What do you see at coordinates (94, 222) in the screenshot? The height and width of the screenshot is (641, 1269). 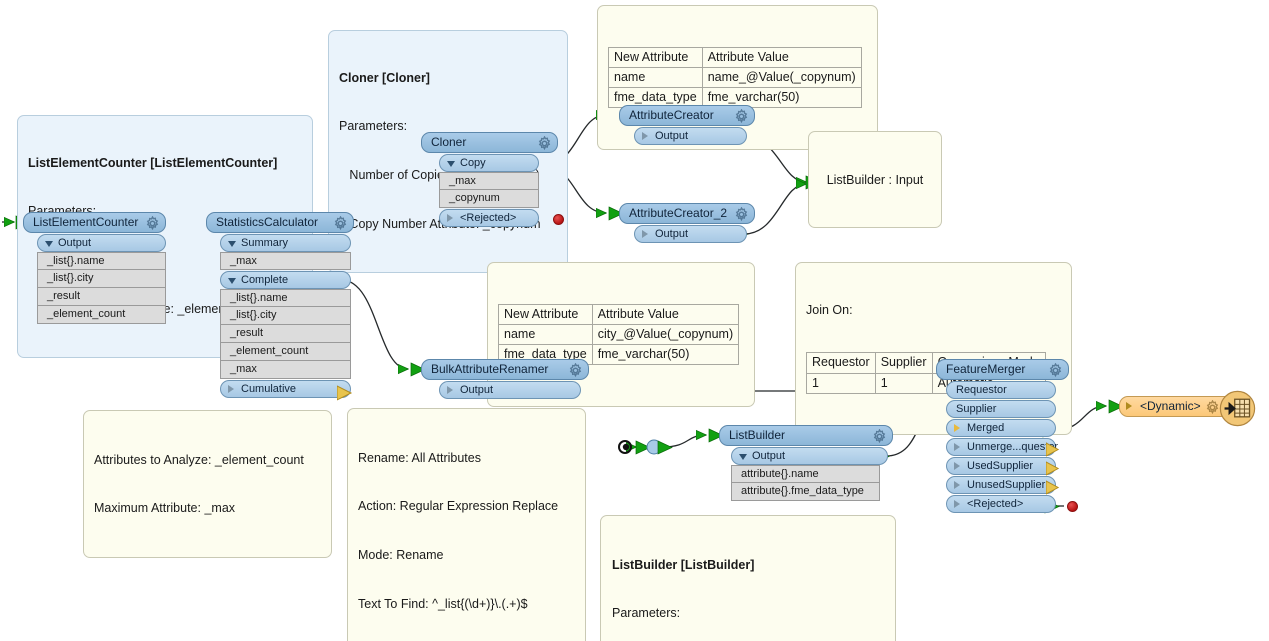 I see `node-header: ListElementCounter` at bounding box center [94, 222].